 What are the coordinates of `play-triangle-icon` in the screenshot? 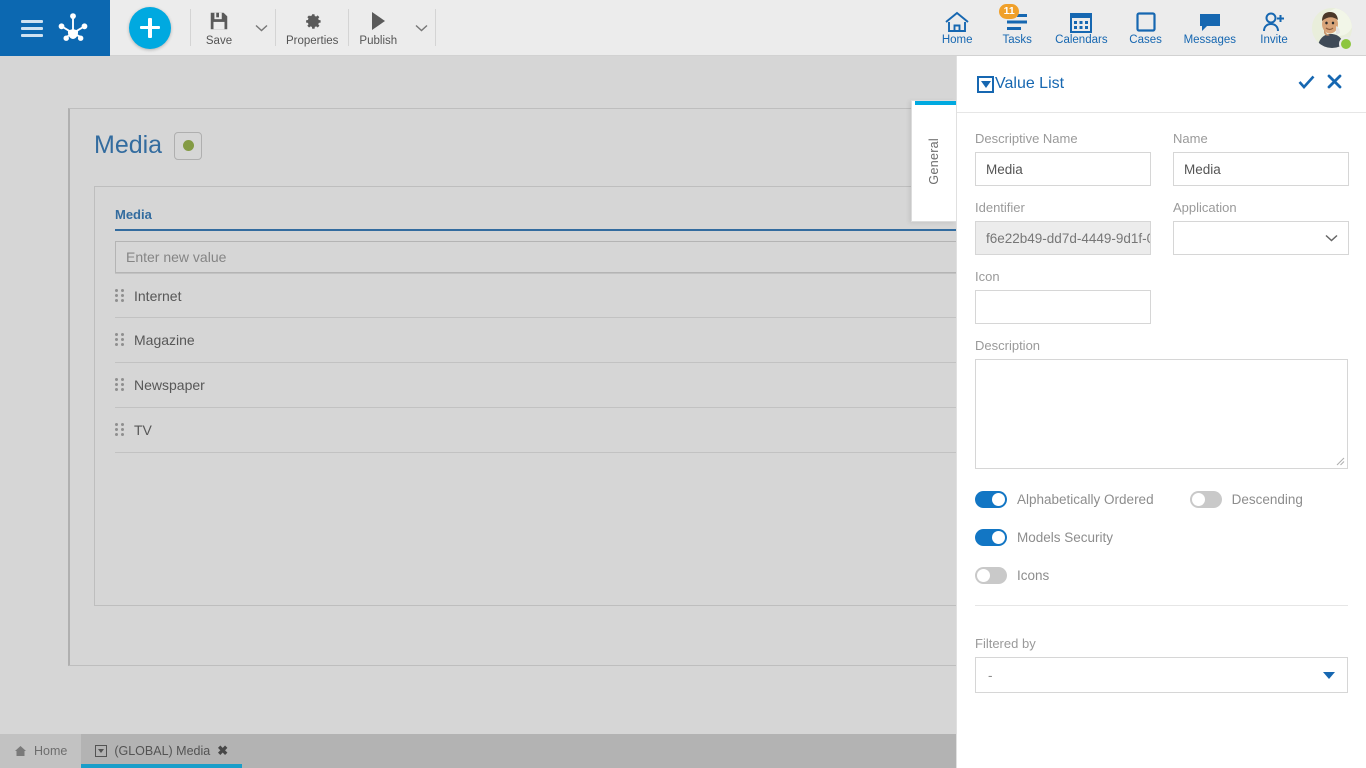 It's located at (378, 21).